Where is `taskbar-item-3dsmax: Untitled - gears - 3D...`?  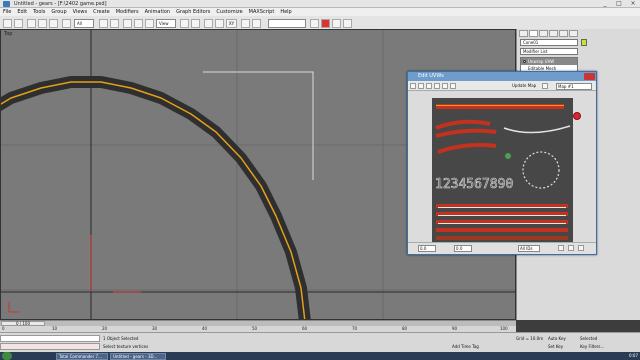 taskbar-item-3dsmax: Untitled - gears - 3D... is located at coordinates (138, 356).